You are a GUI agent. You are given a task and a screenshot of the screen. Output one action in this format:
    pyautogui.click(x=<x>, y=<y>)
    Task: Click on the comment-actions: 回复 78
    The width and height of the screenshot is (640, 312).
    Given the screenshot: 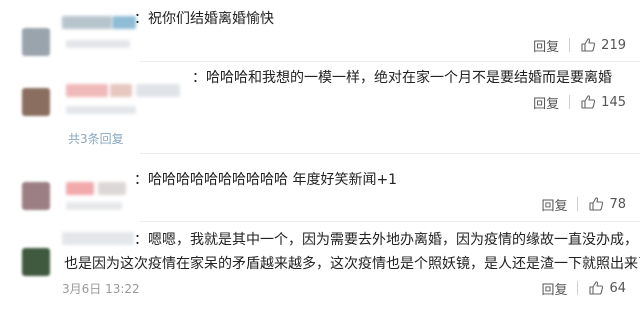 What is the action you would take?
    pyautogui.click(x=583, y=204)
    